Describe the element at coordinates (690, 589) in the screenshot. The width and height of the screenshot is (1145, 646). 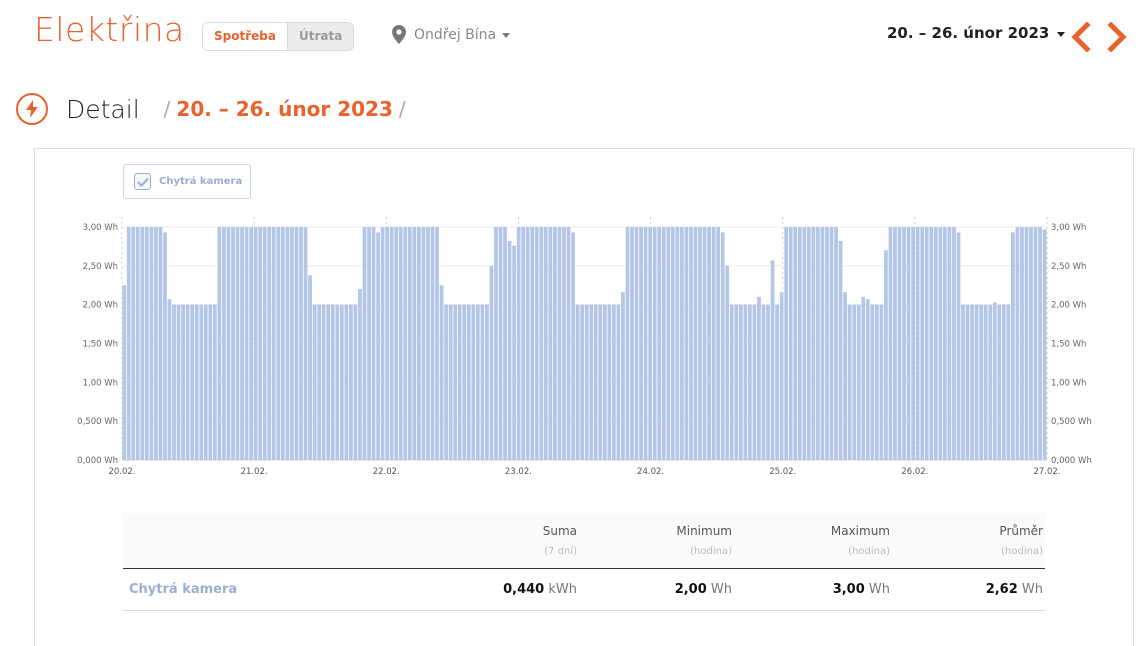
I see `value: 2,00` at that location.